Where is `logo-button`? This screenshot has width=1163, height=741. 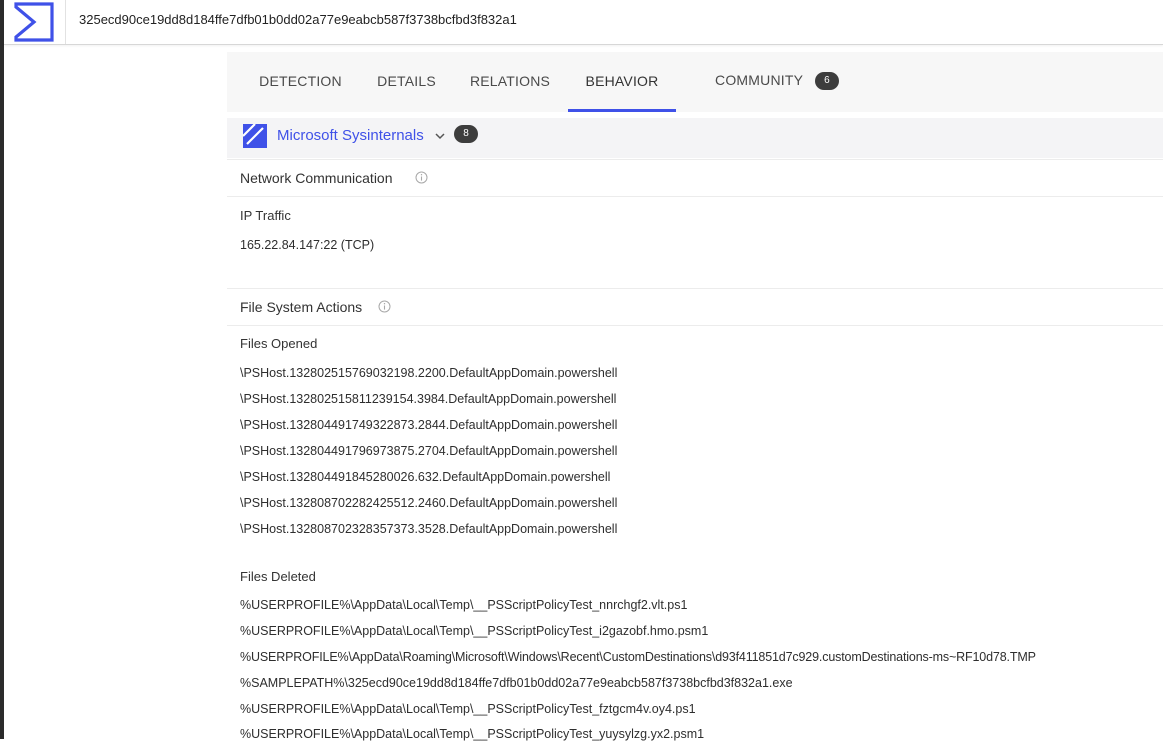 logo-button is located at coordinates (35, 22).